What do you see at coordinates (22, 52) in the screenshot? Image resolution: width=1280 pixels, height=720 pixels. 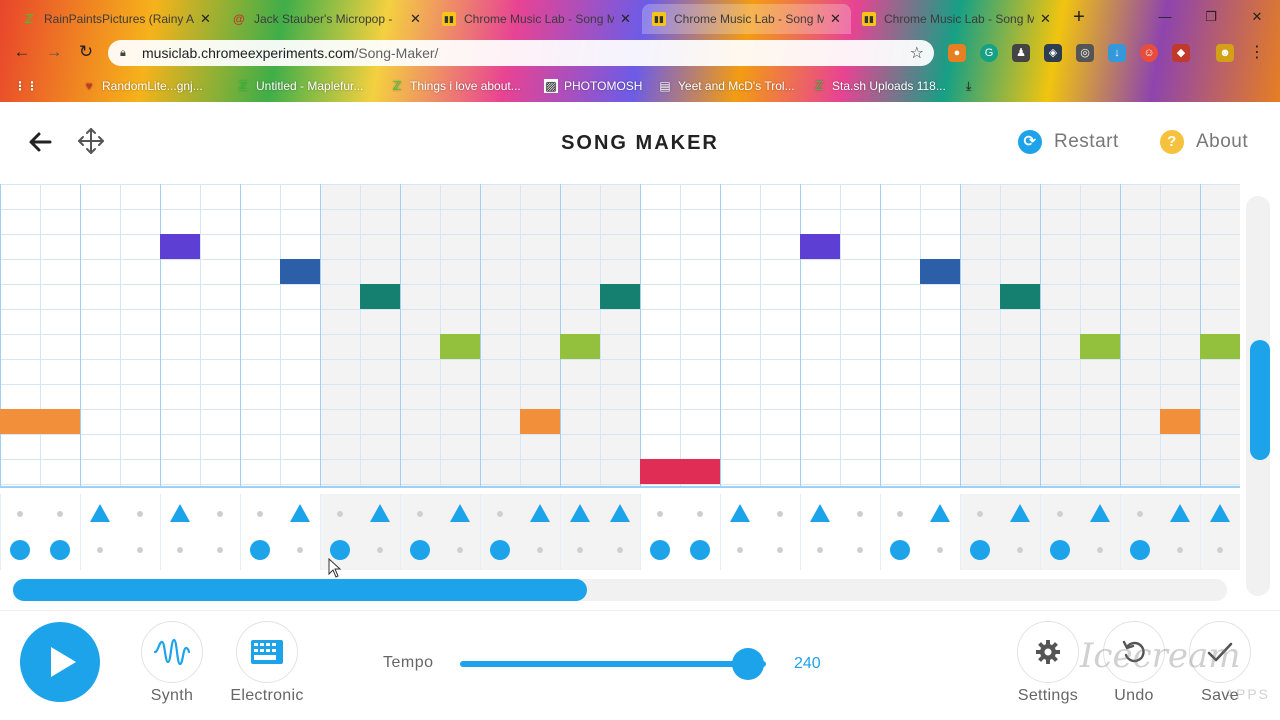 I see `back-arrow-icon: ←` at bounding box center [22, 52].